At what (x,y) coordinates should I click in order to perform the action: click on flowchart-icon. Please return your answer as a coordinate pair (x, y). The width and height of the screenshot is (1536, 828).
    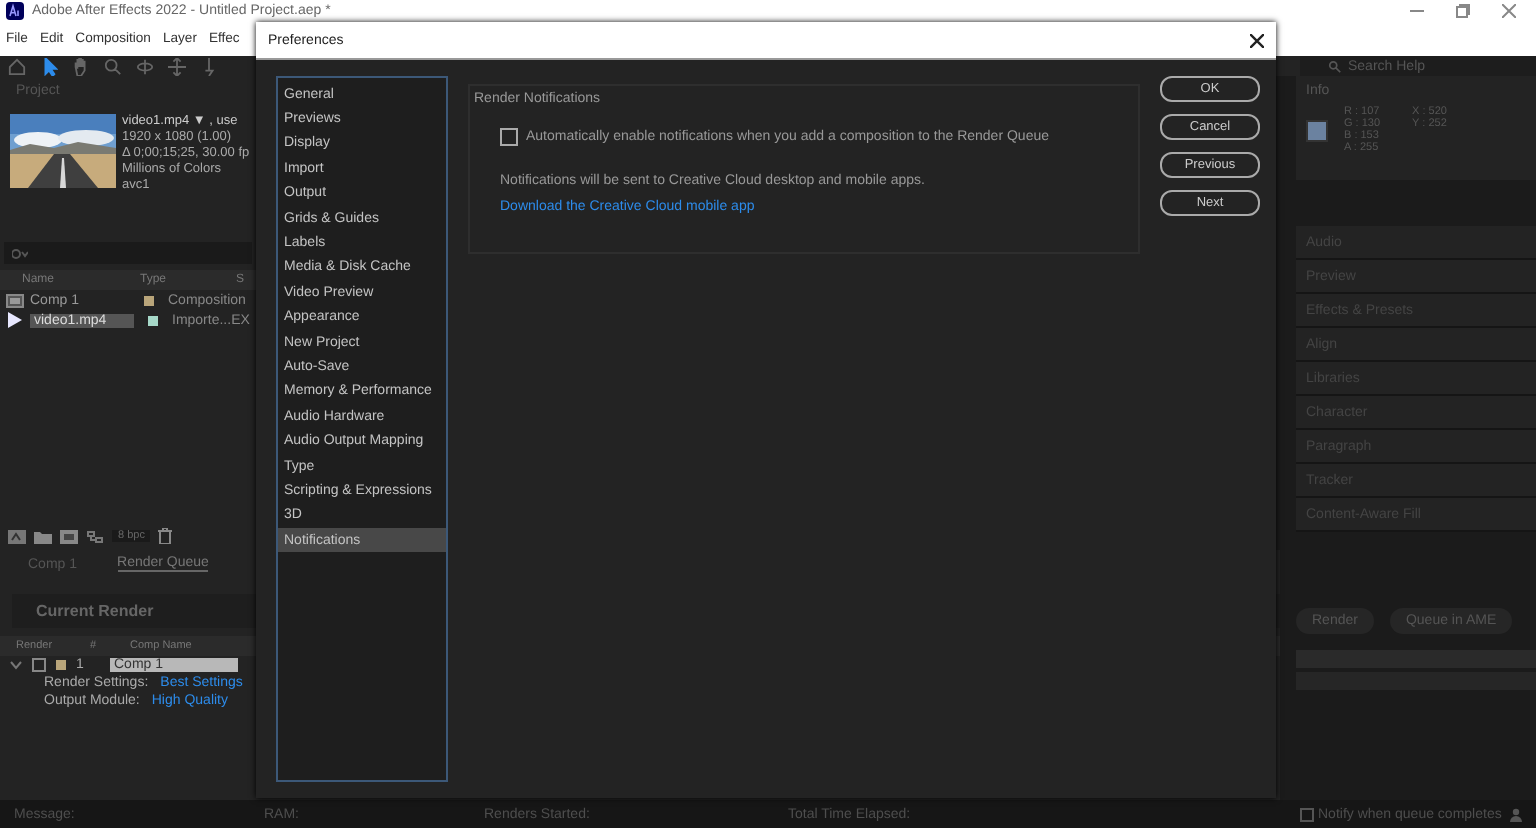
    Looking at the image, I should click on (95, 536).